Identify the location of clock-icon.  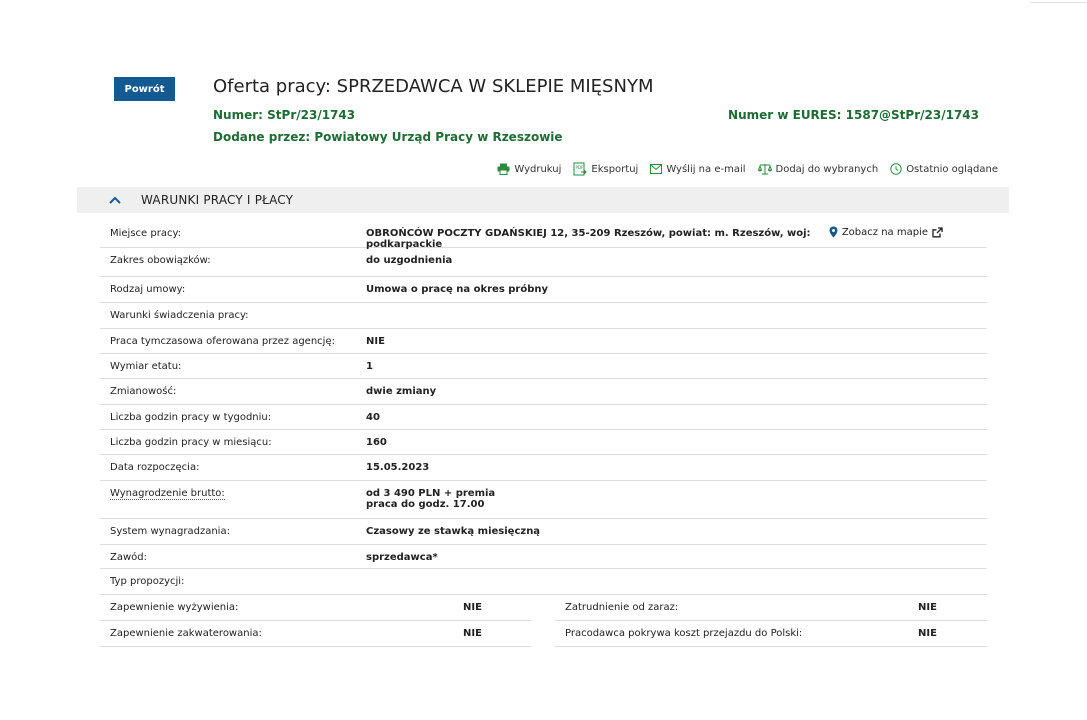
(896, 169).